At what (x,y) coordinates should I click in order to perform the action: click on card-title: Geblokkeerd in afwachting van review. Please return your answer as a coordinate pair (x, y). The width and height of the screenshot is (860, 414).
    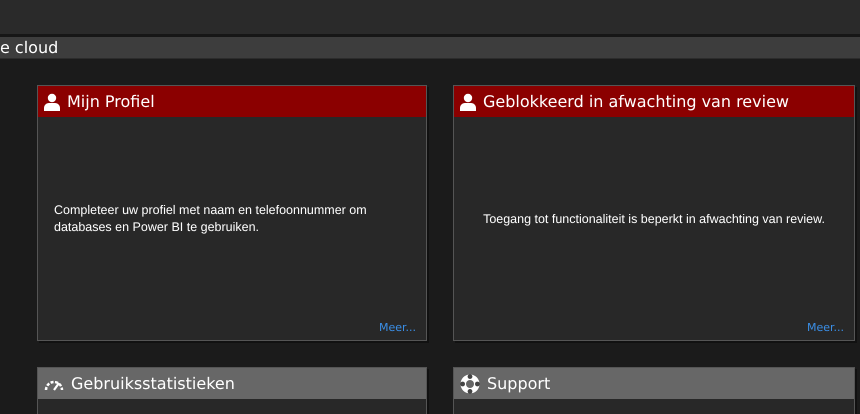
    Looking at the image, I should click on (636, 101).